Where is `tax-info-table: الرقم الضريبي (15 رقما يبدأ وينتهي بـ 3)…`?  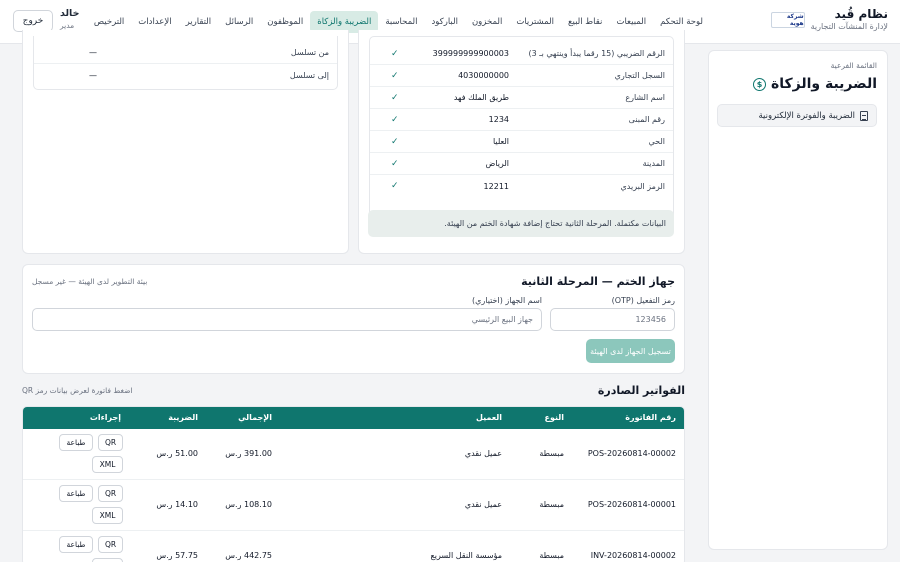 tax-info-table: الرقم الضريبي (15 رقما يبدأ وينتهي بـ 3)… is located at coordinates (521, 135).